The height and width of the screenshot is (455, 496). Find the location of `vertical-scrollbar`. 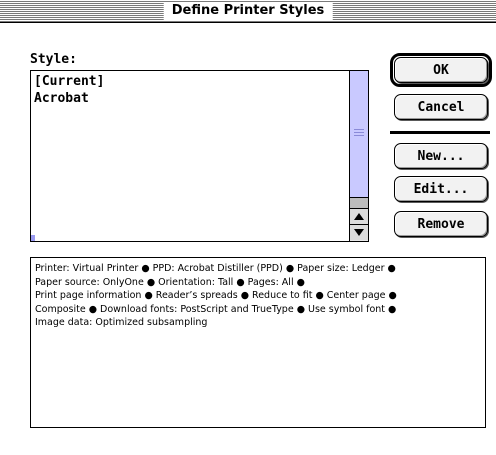

vertical-scrollbar is located at coordinates (358, 156).